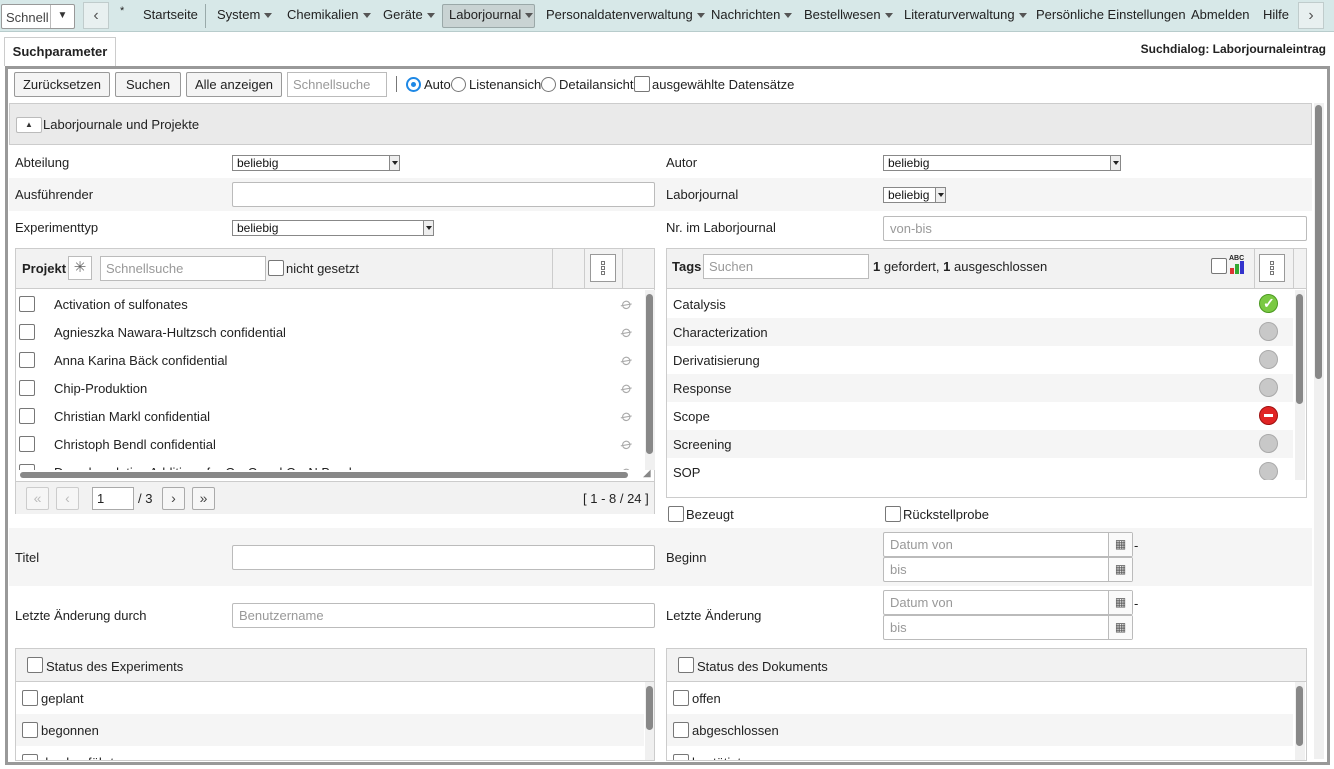 This screenshot has width=1334, height=769. Describe the element at coordinates (29, 125) in the screenshot. I see `collapse-up-icon: ▲` at that location.